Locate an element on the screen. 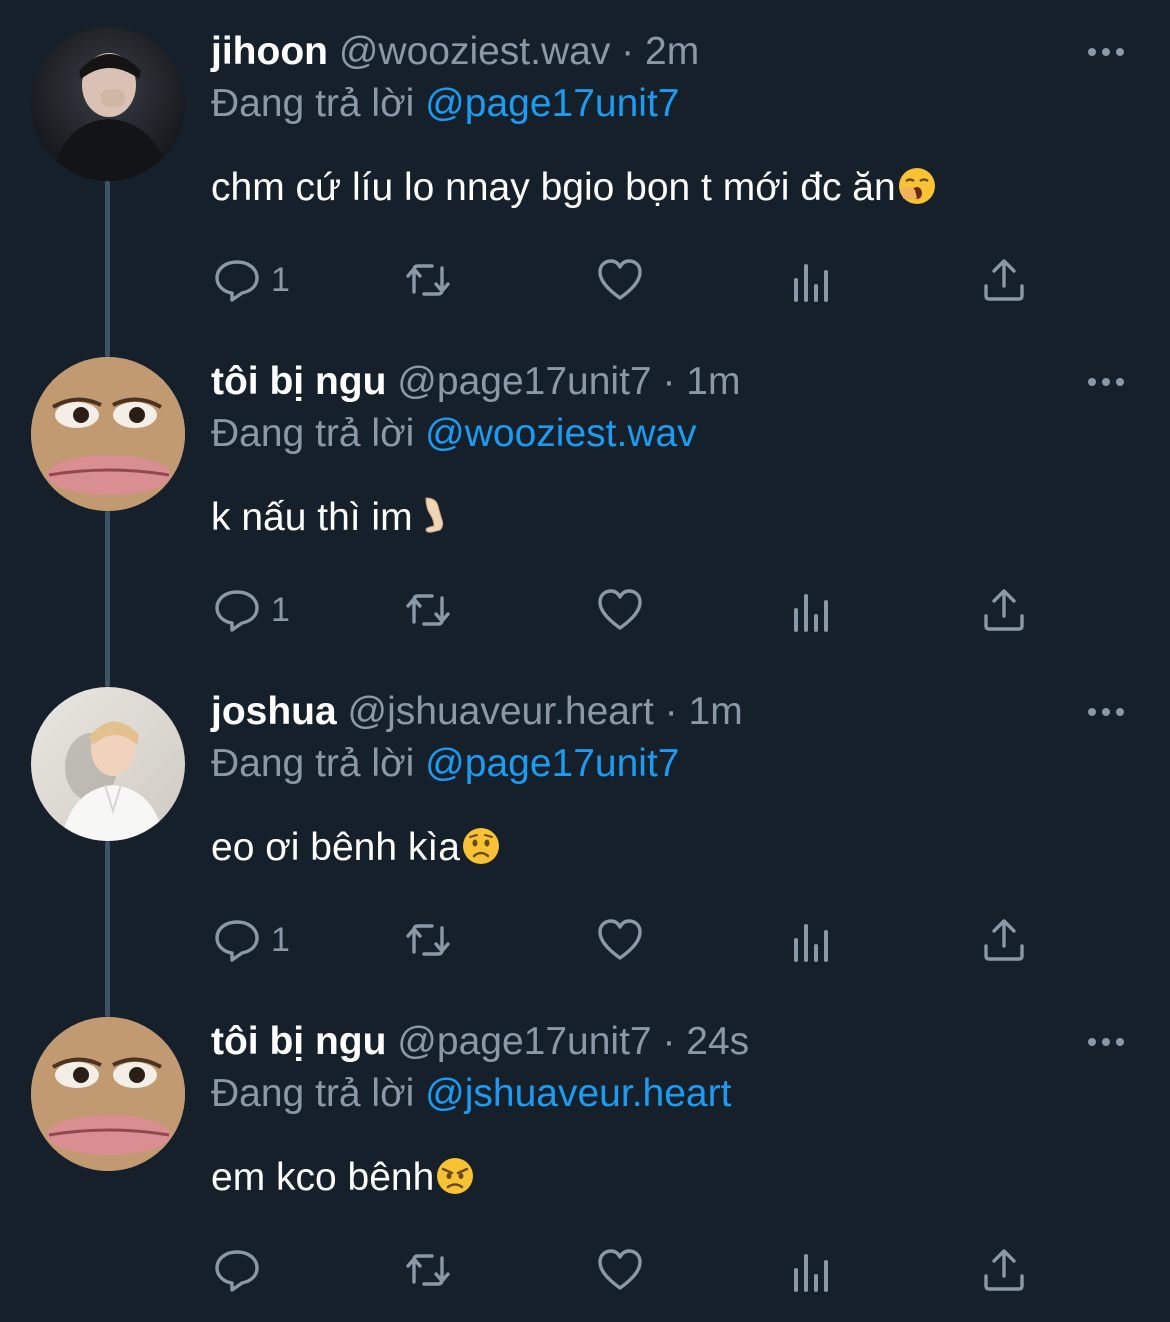 The height and width of the screenshot is (1322, 1170). avatar-meme-face-image is located at coordinates (108, 1094).